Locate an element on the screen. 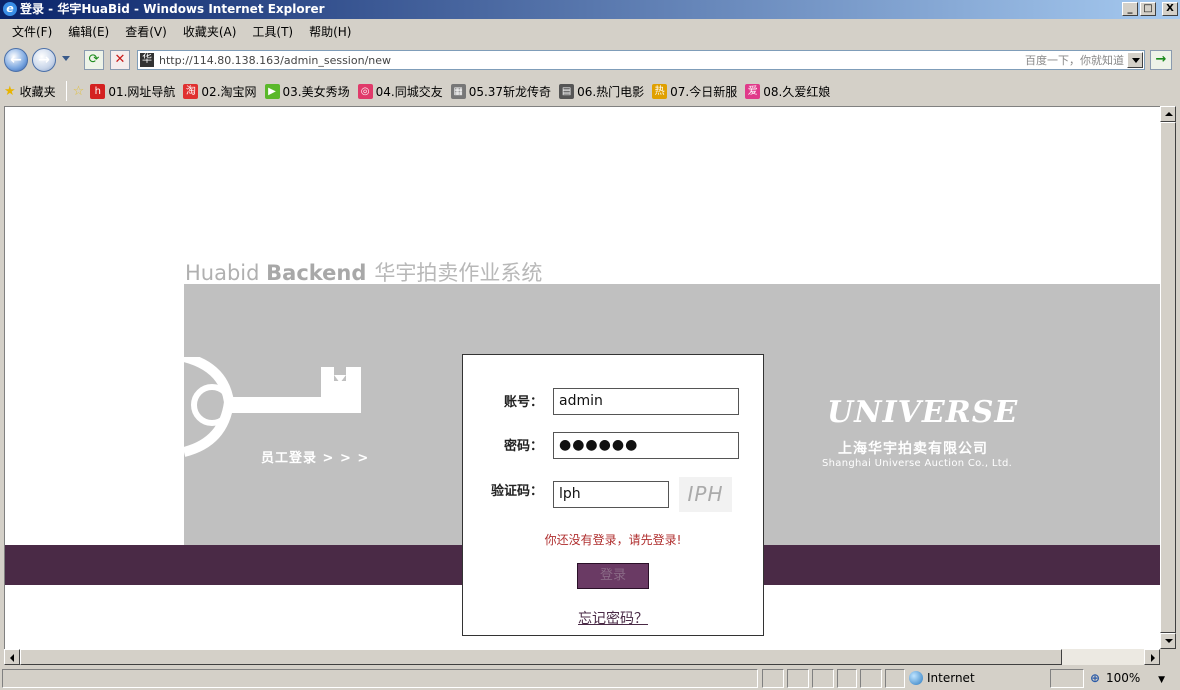  login-button: 登录 is located at coordinates (613, 576).